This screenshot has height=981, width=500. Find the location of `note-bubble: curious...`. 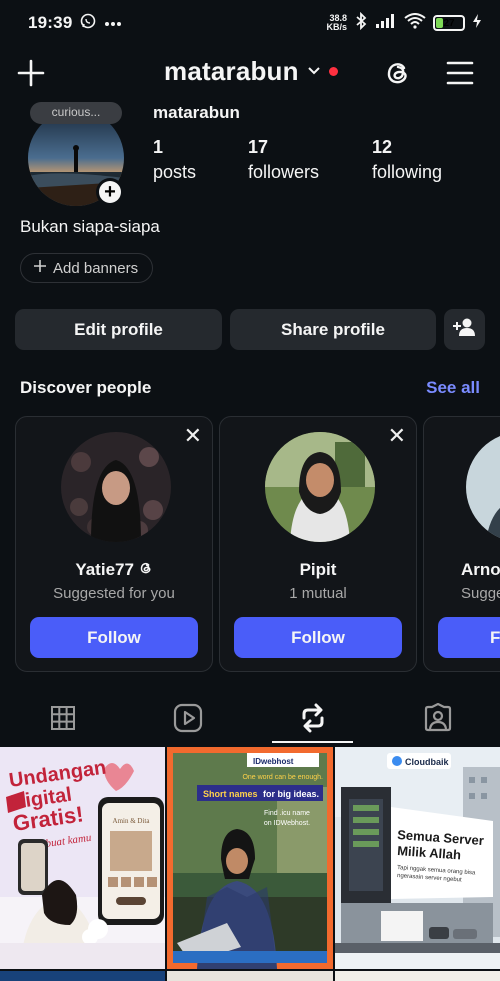

note-bubble: curious... is located at coordinates (76, 113).